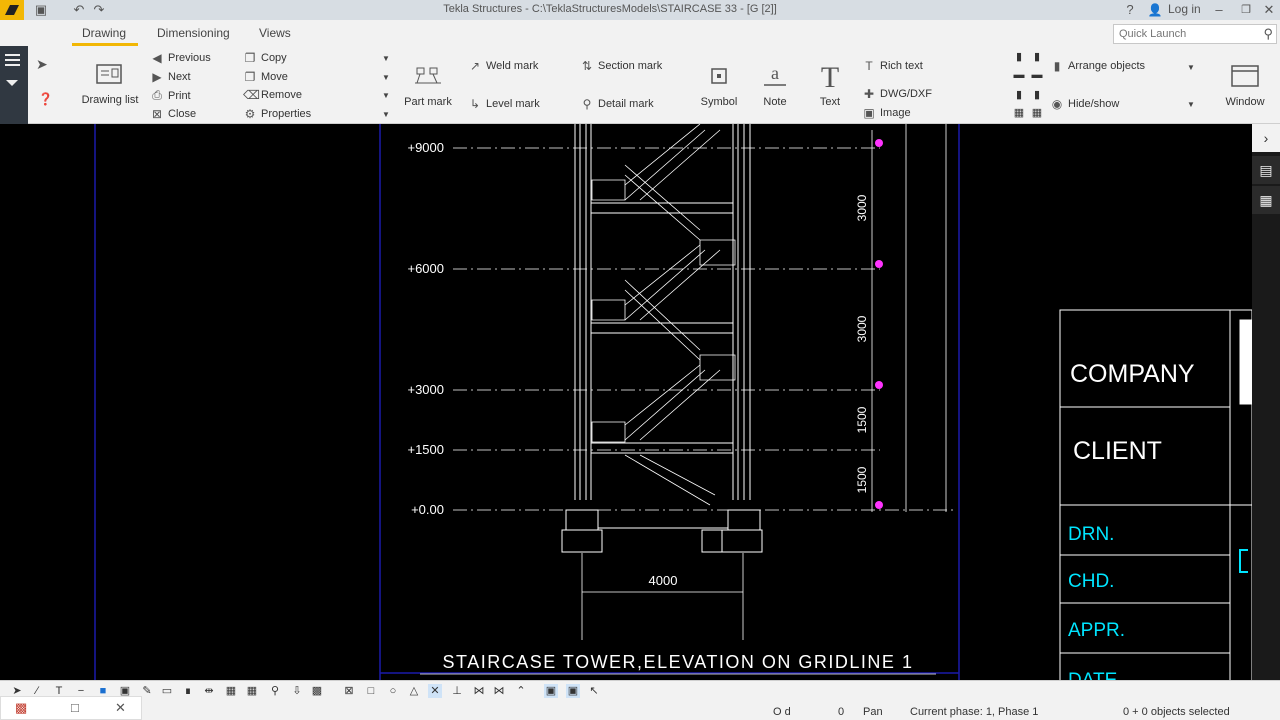  Describe the element at coordinates (1019, 113) in the screenshot. I see `group-icon: ▦` at that location.